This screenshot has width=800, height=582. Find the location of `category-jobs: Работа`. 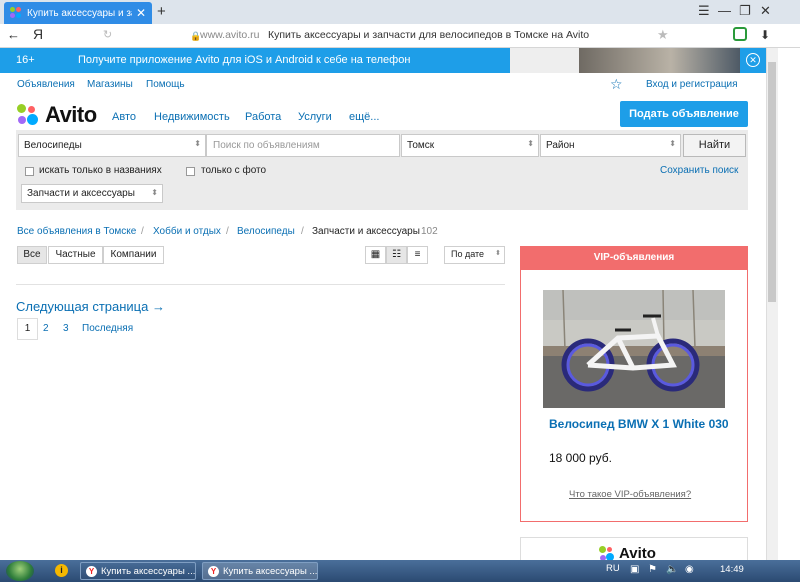

category-jobs: Работа is located at coordinates (263, 117).